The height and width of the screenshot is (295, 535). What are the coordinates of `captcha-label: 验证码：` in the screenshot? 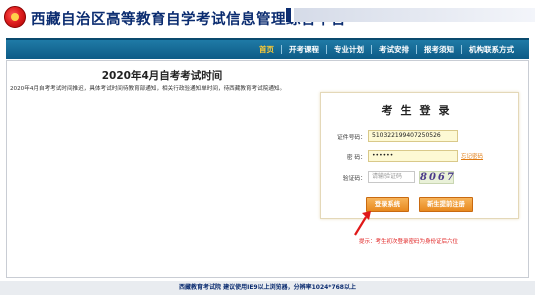 It's located at (354, 178).